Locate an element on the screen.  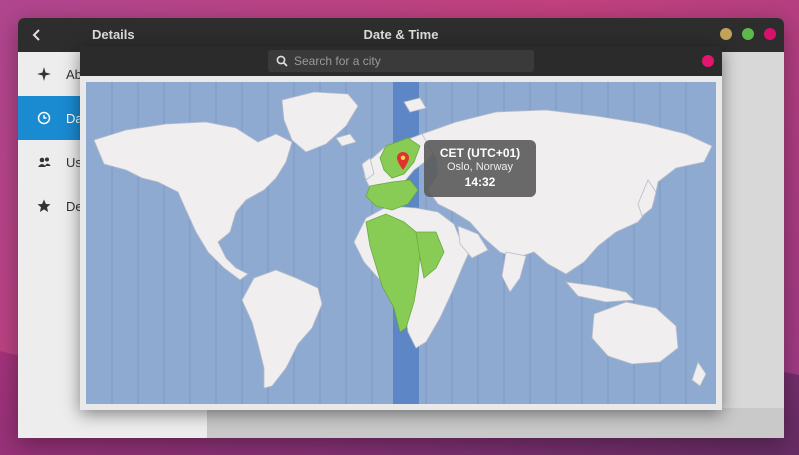
search-box is located at coordinates (401, 61).